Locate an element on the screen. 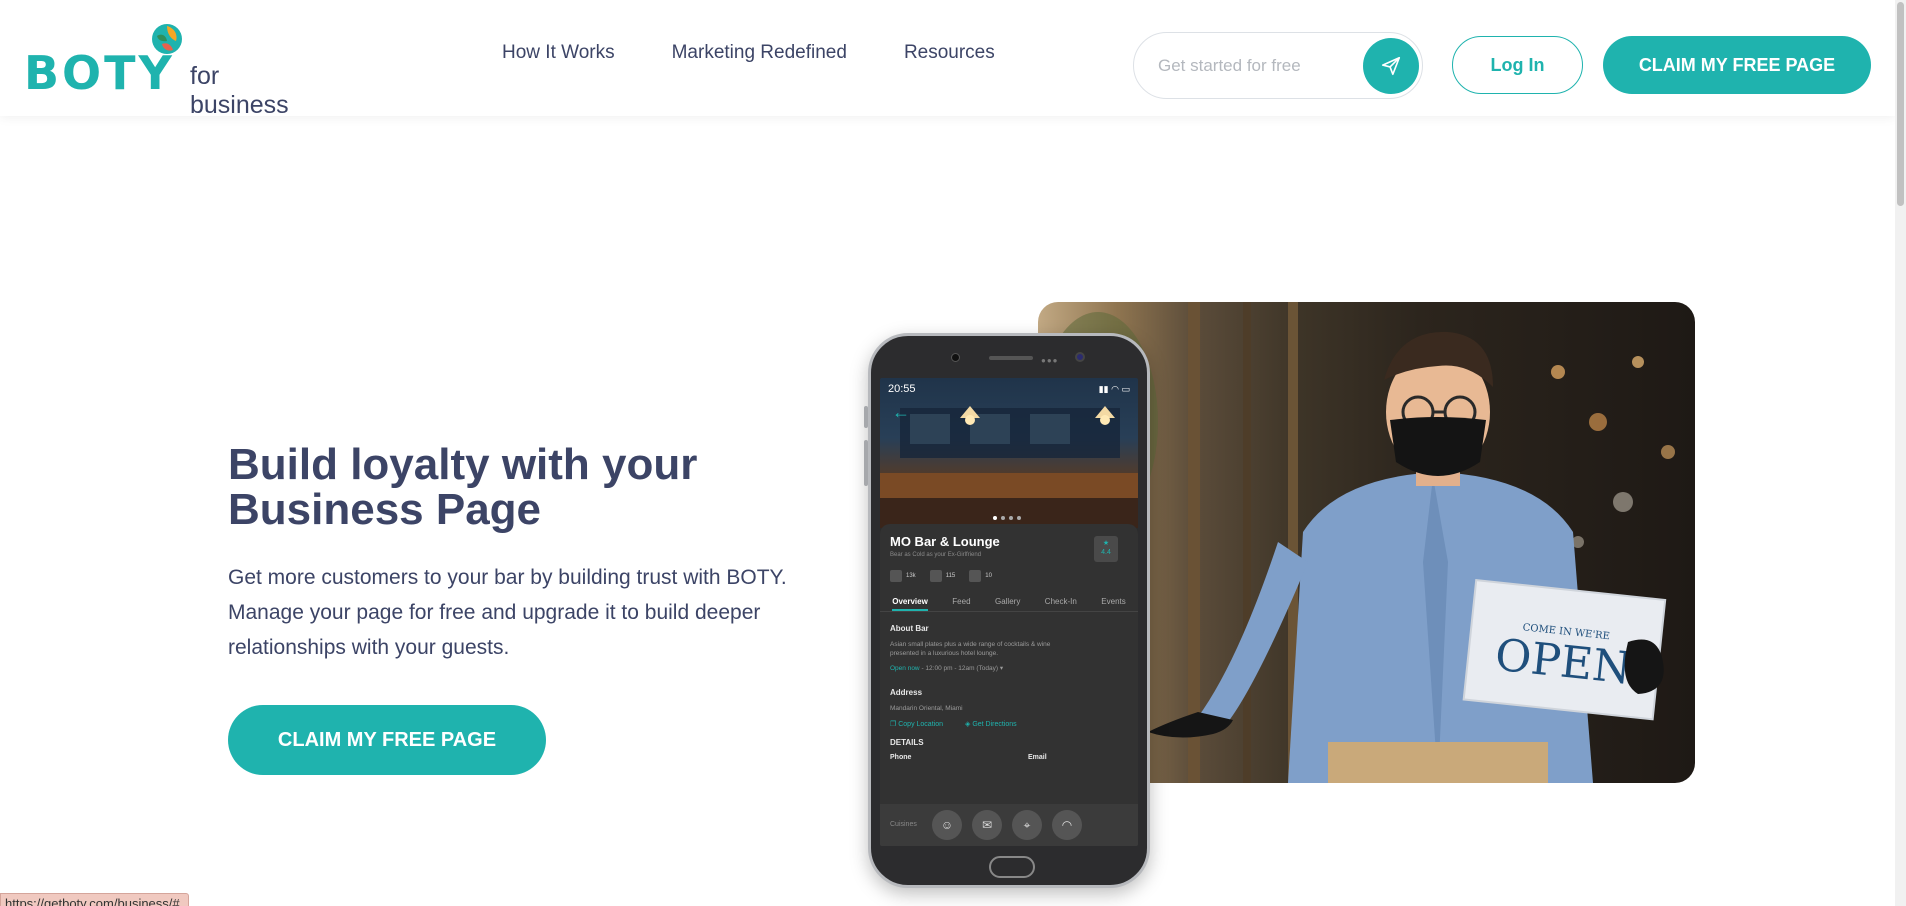 Image resolution: width=1906 pixels, height=906 pixels. hours-text: - 12:00 pm - 12am (Today) is located at coordinates (959, 668).